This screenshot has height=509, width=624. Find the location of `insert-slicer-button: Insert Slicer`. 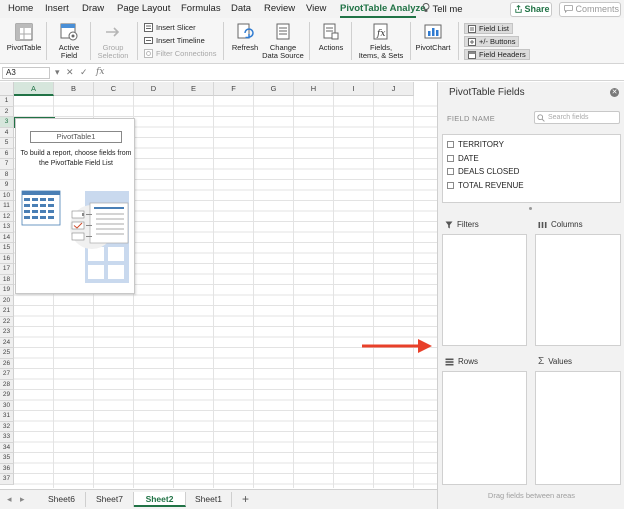

insert-slicer-button: Insert Slicer is located at coordinates (170, 27).